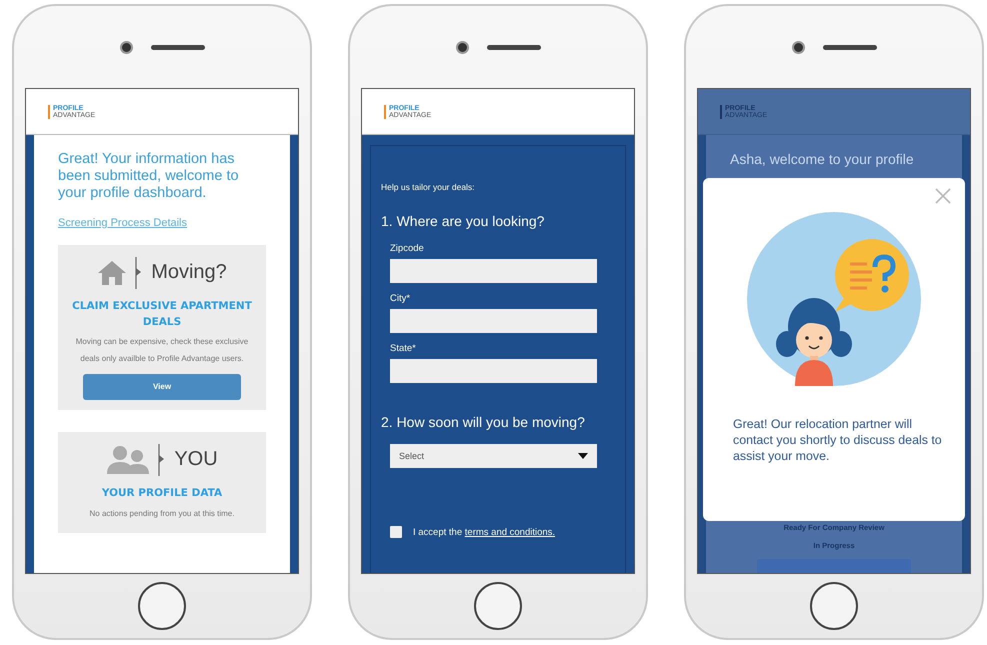 Image resolution: width=987 pixels, height=645 pixels. I want to click on field-label: Zipcode, so click(407, 248).